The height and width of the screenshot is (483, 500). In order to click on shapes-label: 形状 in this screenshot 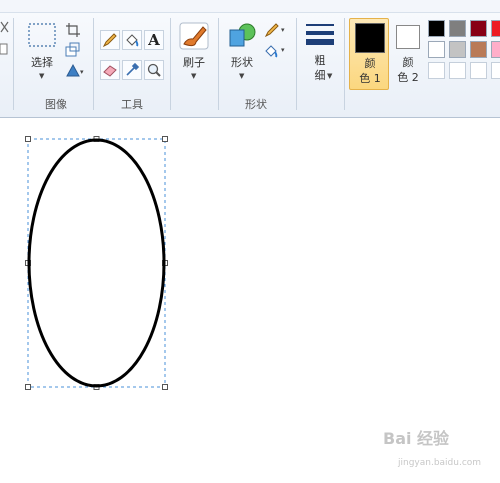, I will do `click(242, 62)`.